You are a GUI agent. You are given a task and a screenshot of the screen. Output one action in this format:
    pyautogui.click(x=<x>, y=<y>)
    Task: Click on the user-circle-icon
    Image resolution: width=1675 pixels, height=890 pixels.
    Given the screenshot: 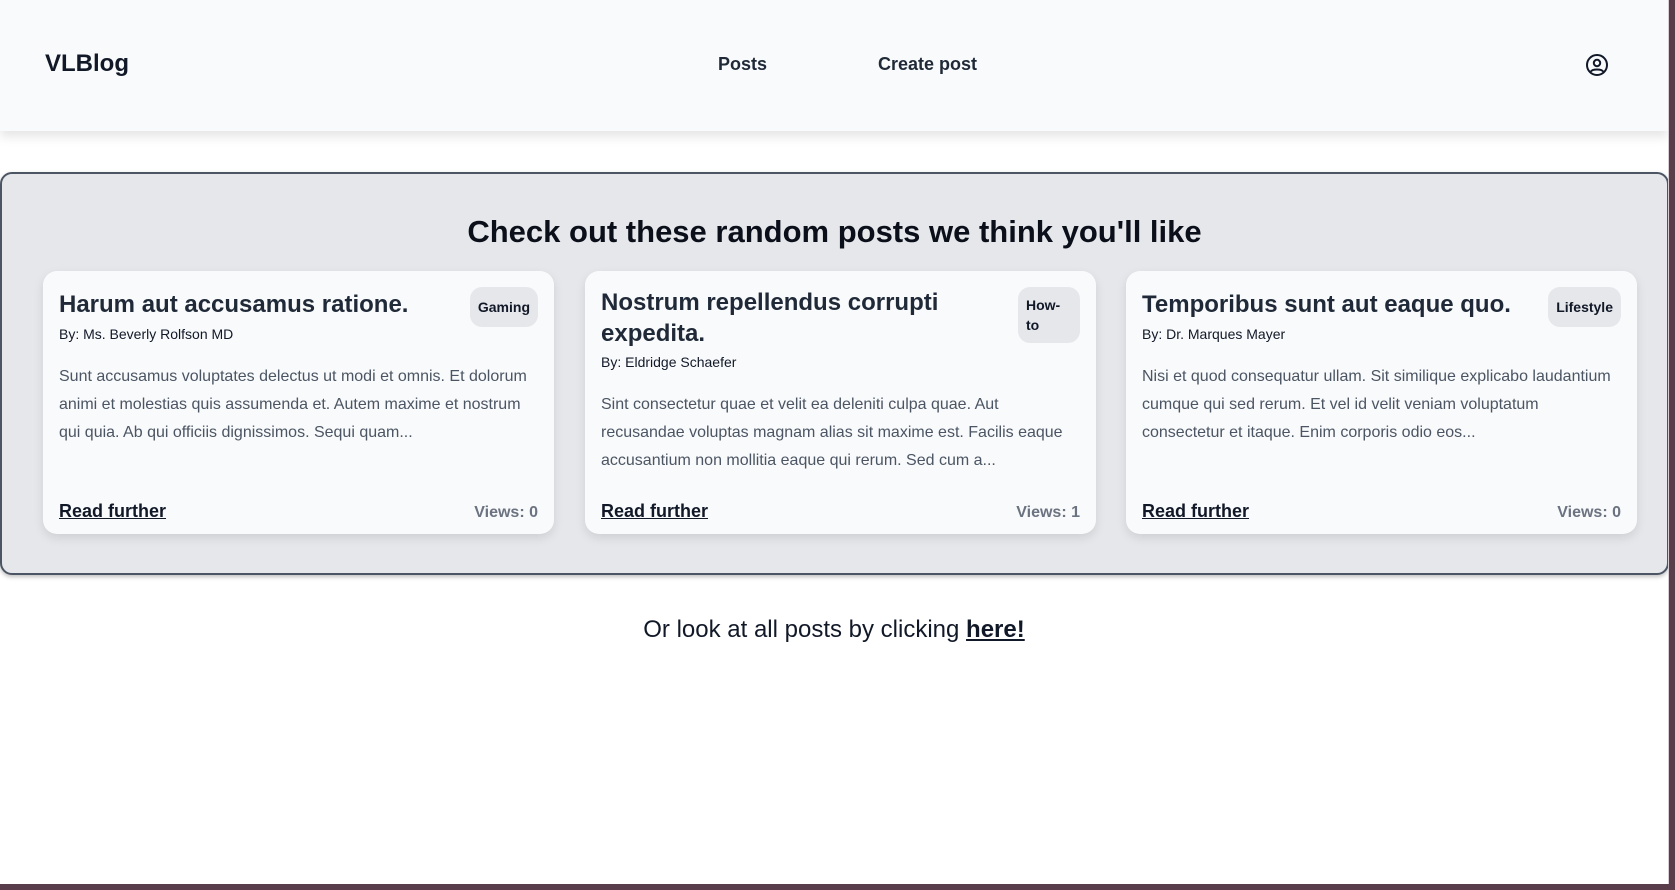 What is the action you would take?
    pyautogui.click(x=1597, y=65)
    